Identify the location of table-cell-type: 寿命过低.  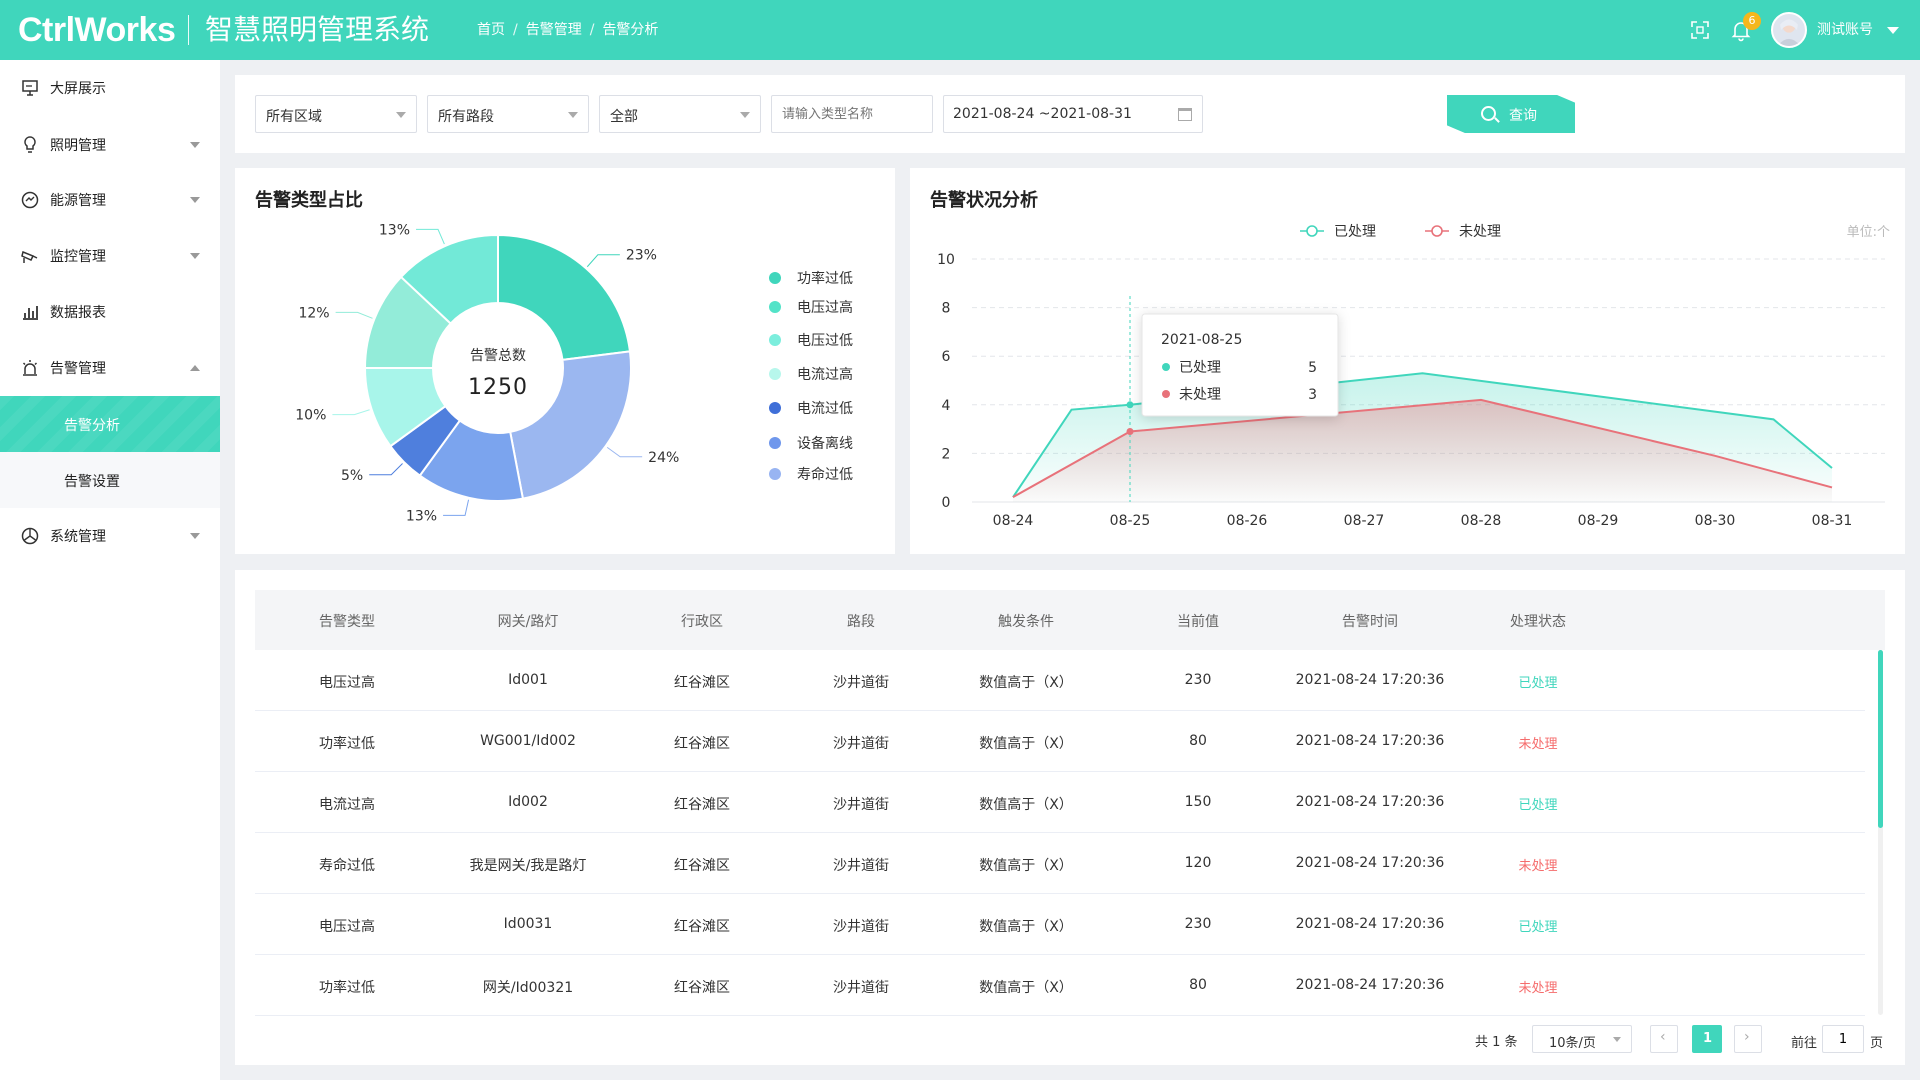
(347, 866).